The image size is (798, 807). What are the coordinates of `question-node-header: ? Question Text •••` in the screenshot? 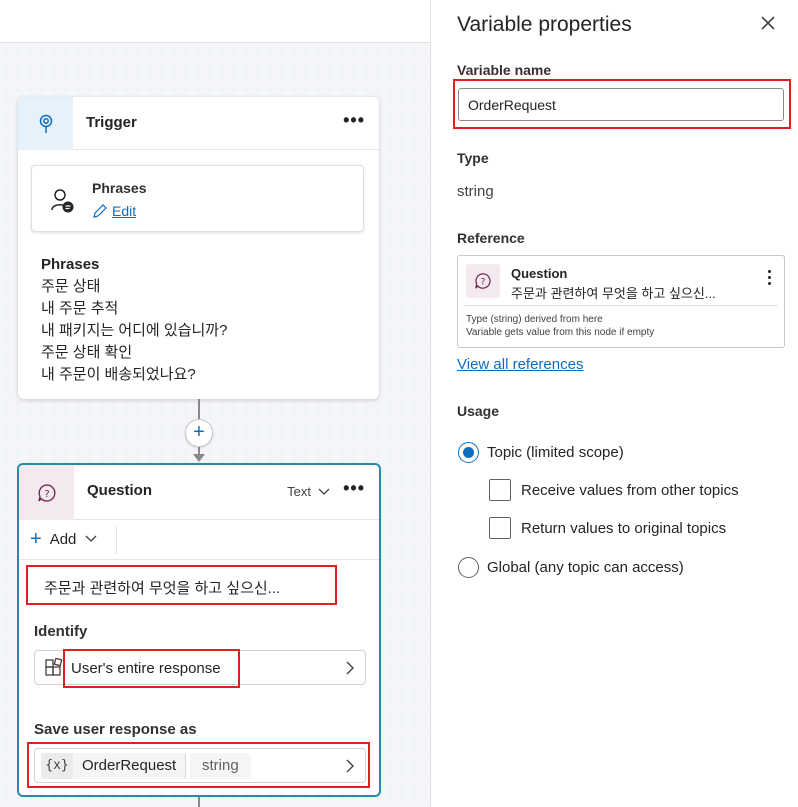 It's located at (199, 492).